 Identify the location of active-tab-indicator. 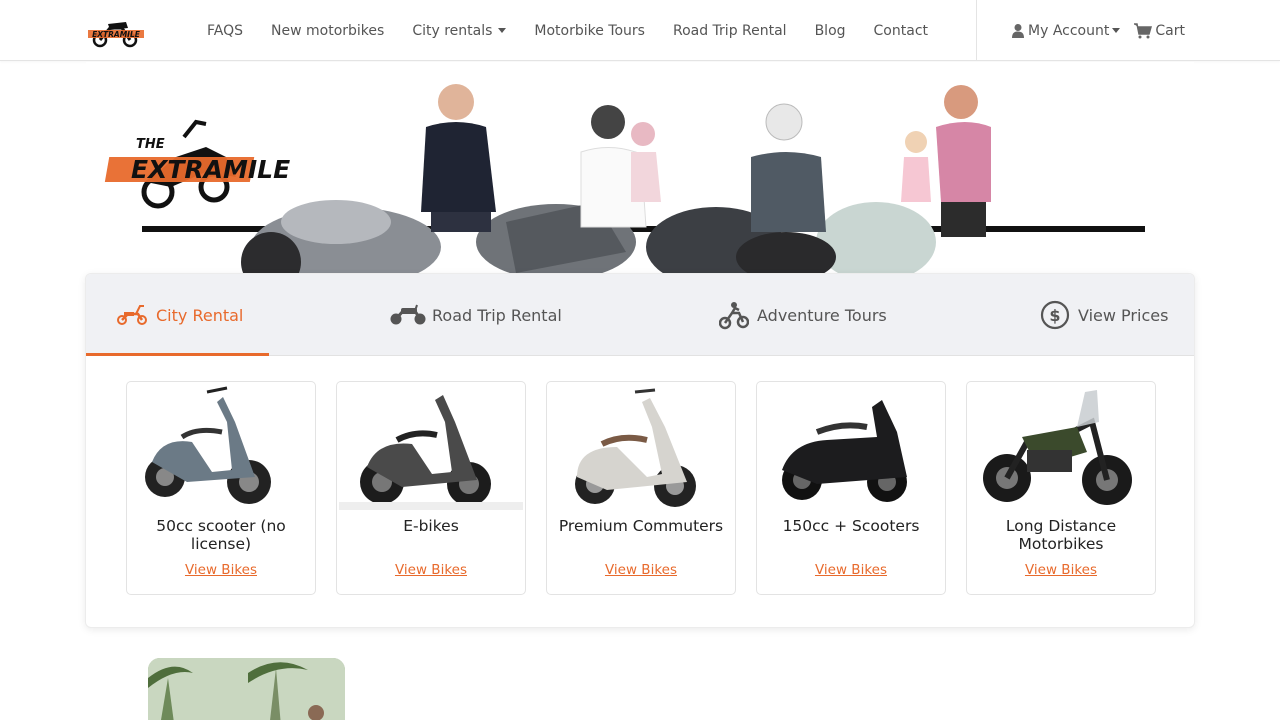
(177, 354).